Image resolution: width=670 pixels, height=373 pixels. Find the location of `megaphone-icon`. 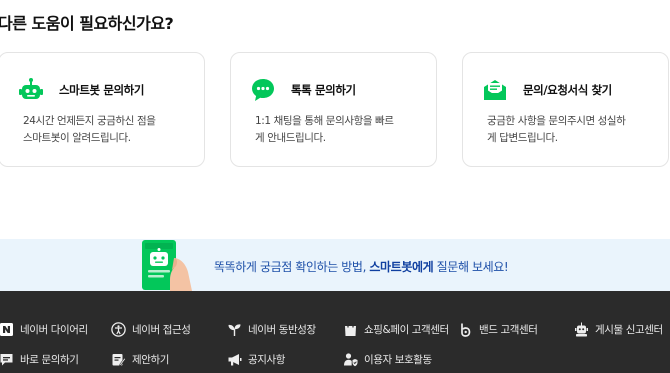

megaphone-icon is located at coordinates (234, 359).